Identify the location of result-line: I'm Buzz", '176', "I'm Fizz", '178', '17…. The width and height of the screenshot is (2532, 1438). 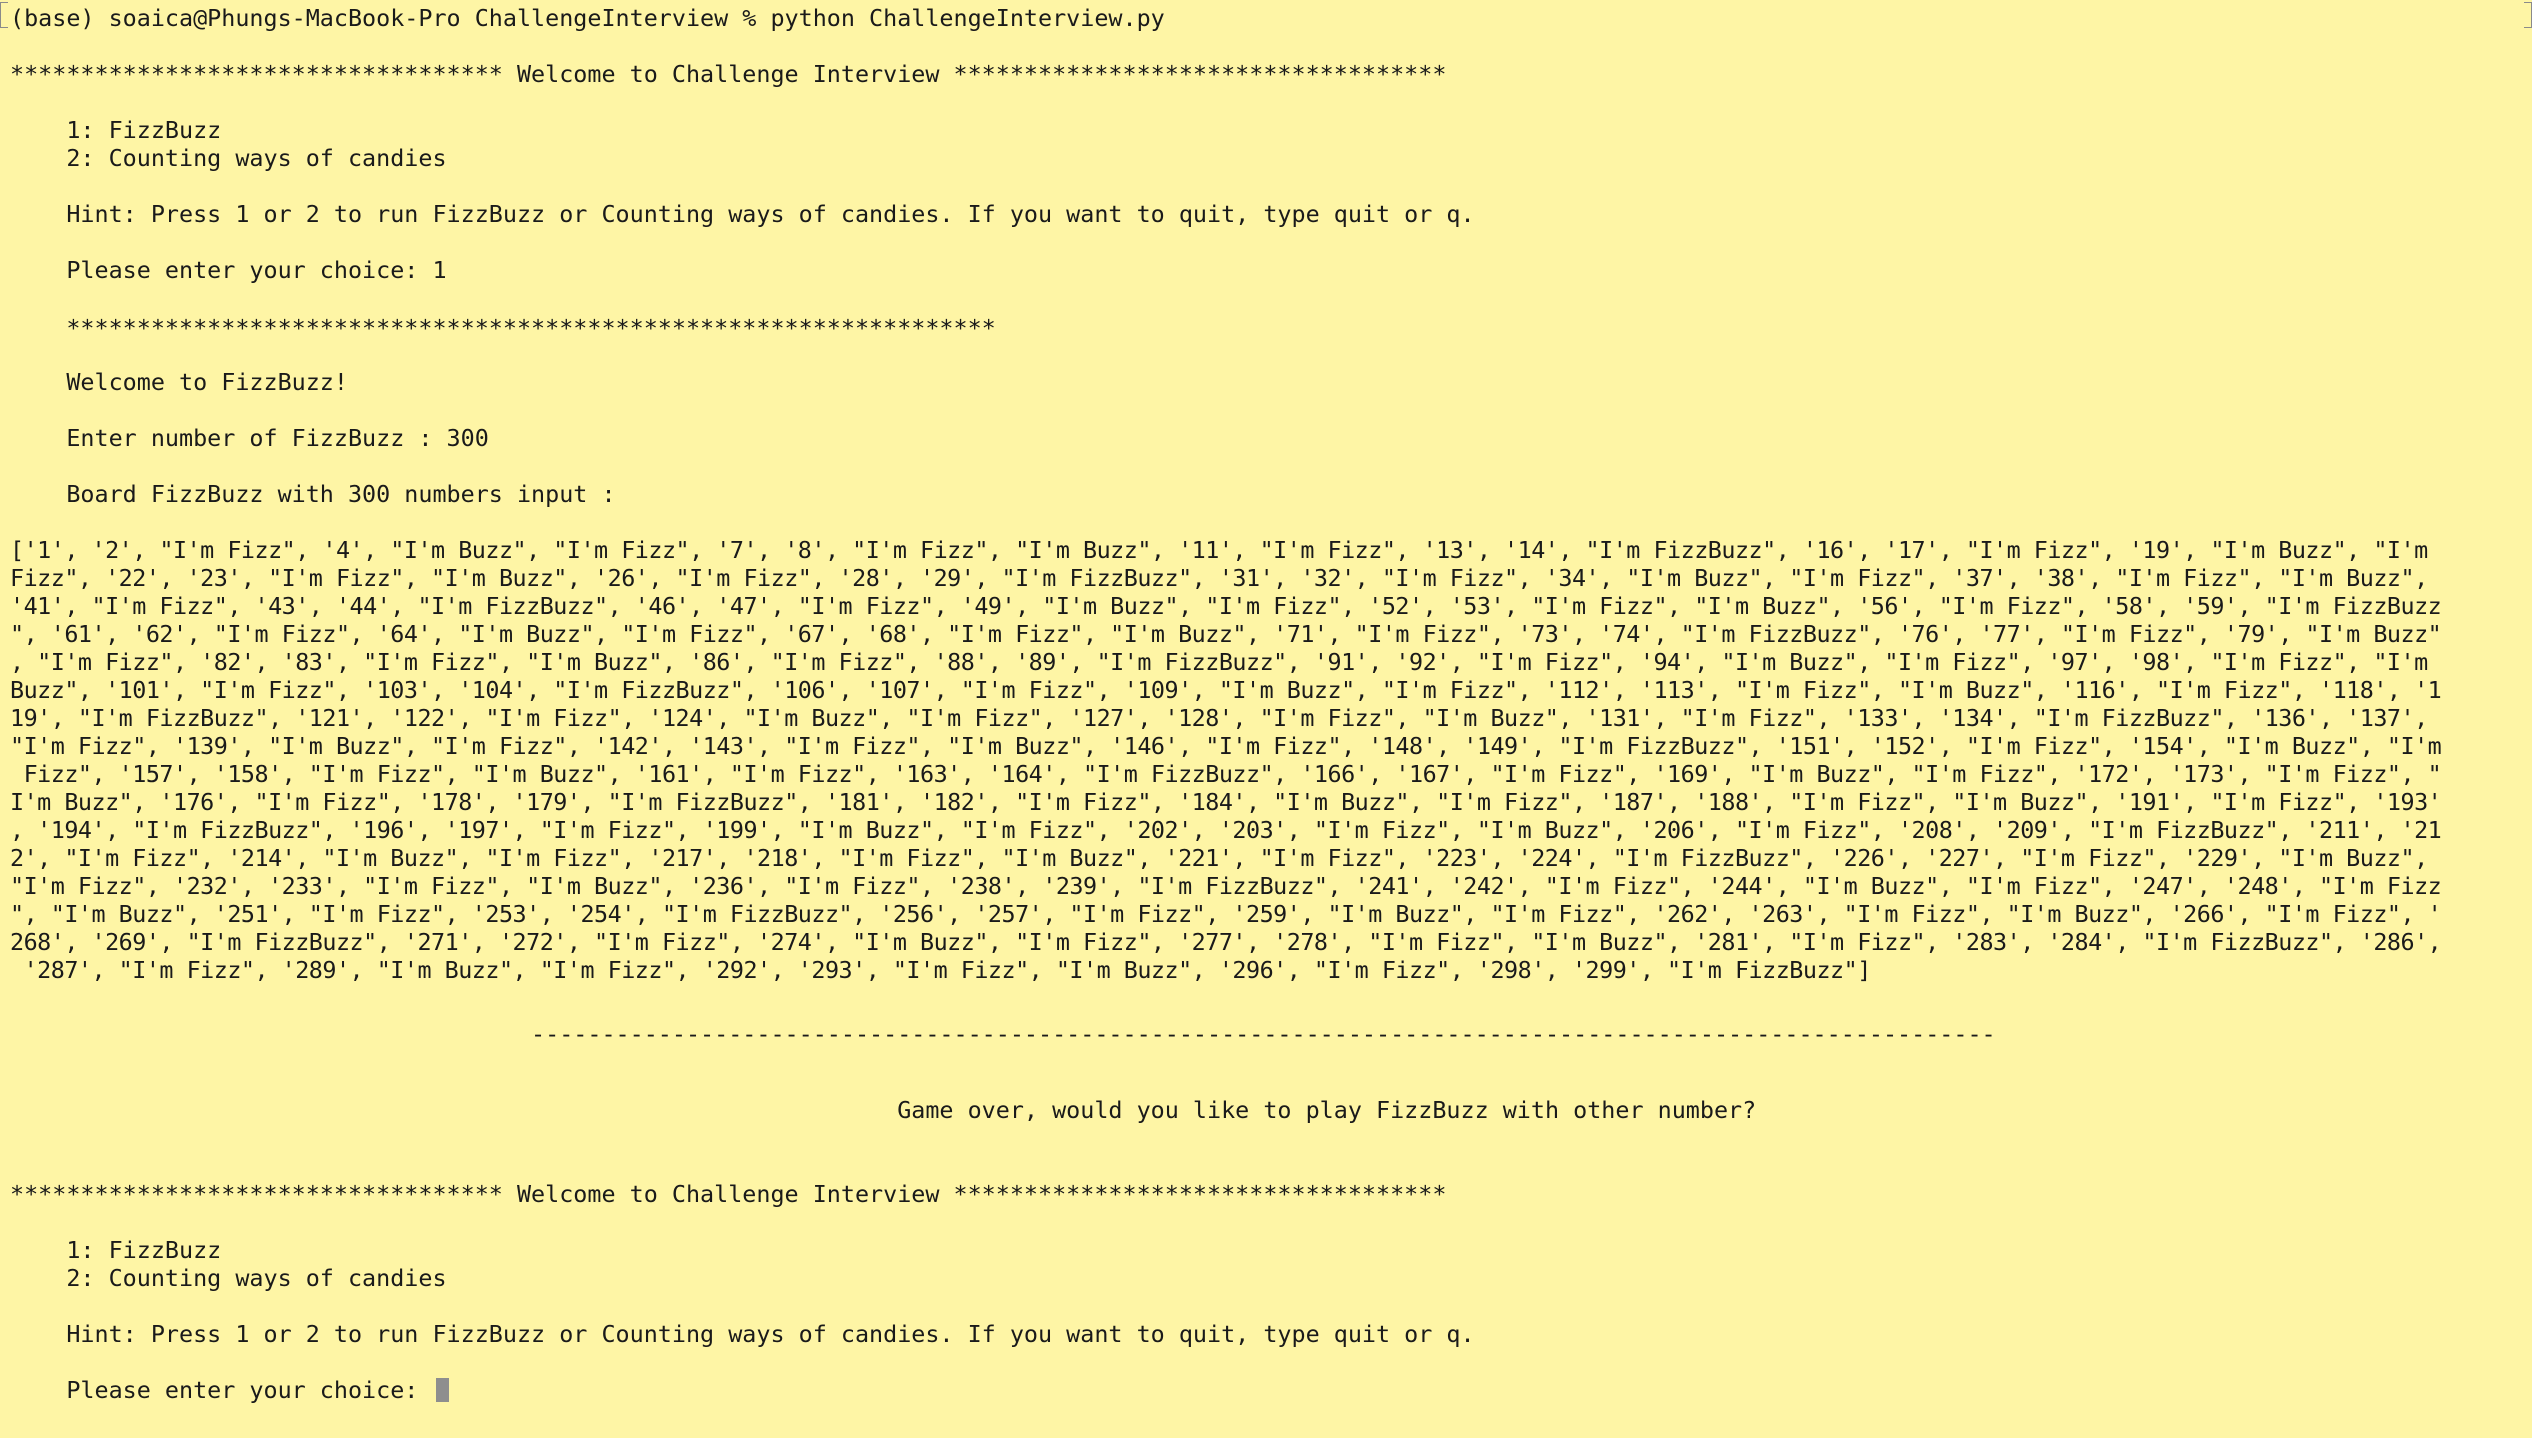
(1226, 802).